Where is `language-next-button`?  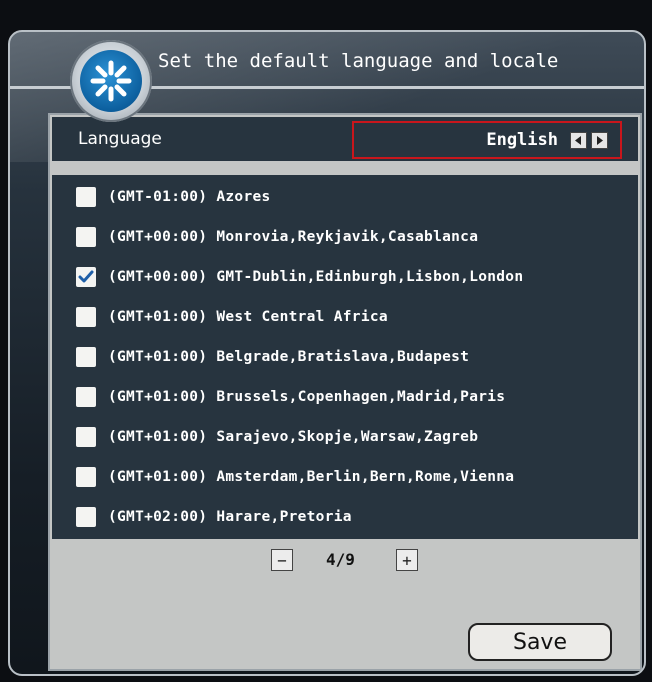
language-next-button is located at coordinates (599, 140).